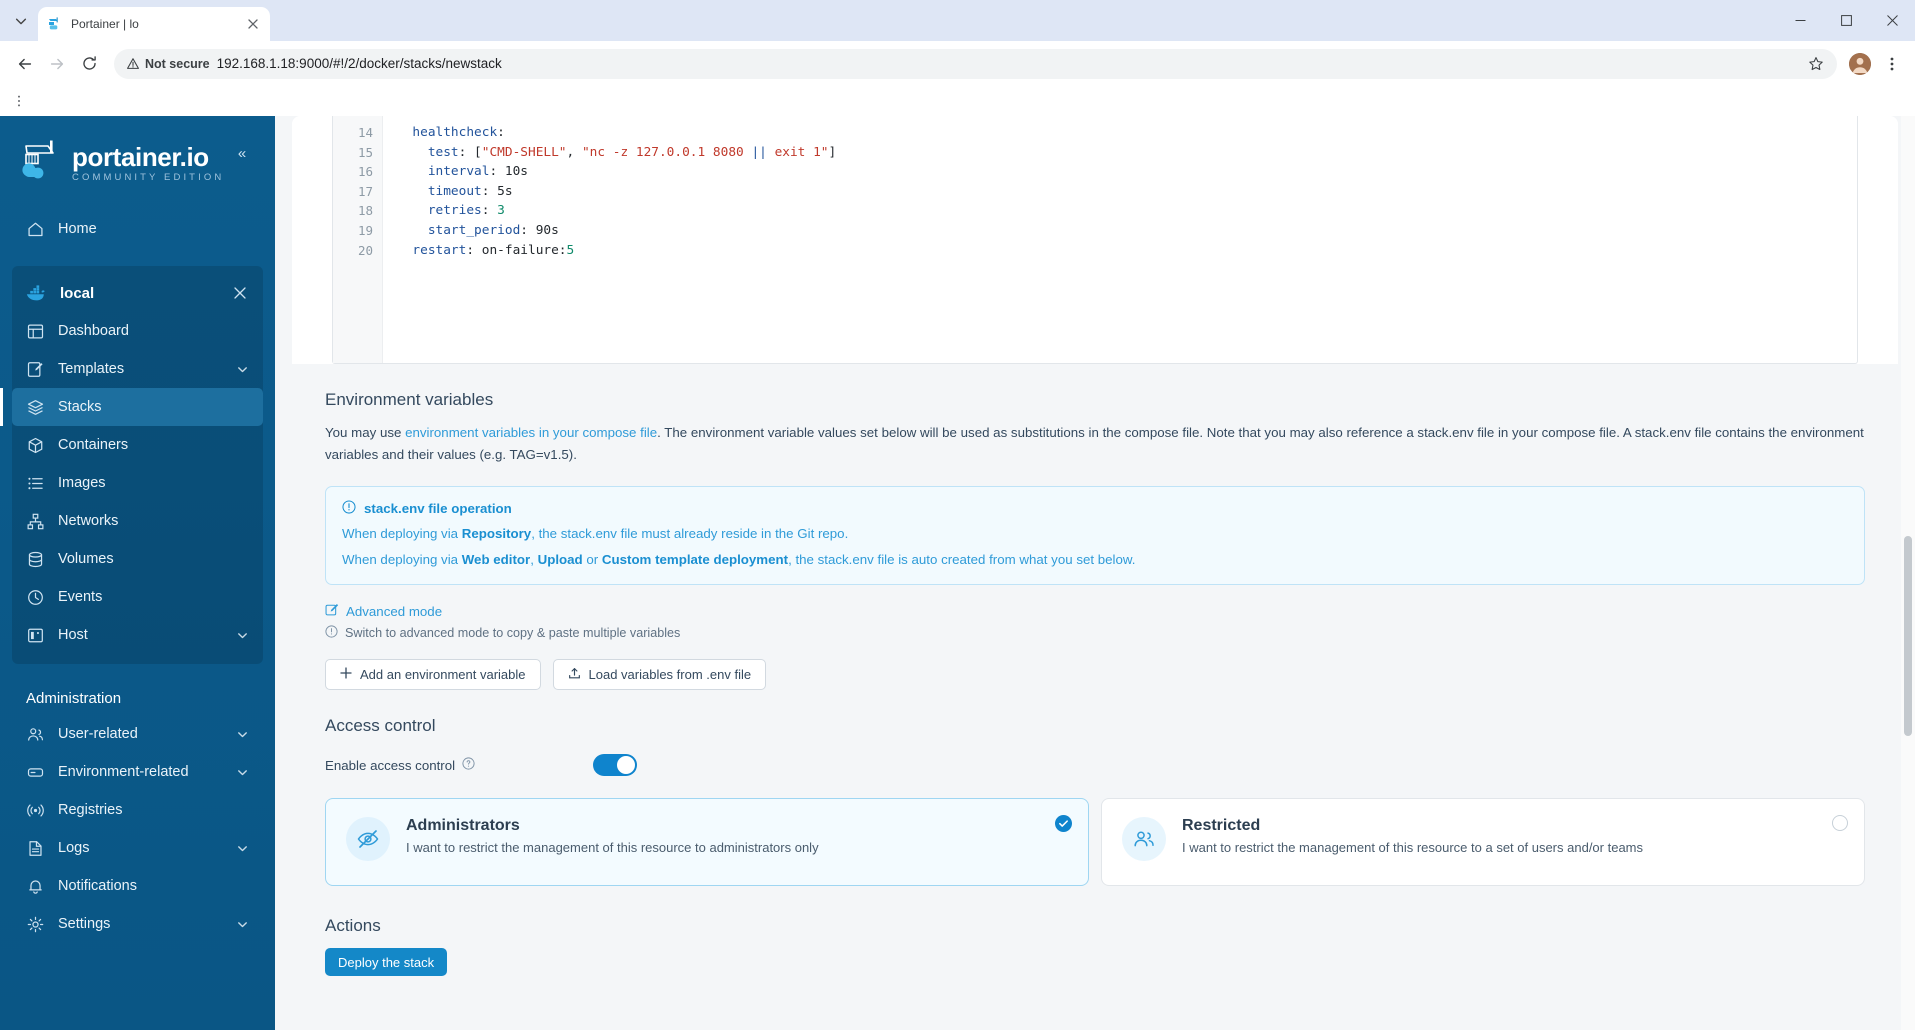  Describe the element at coordinates (137, 483) in the screenshot. I see `sidebar-item-images: Images` at that location.